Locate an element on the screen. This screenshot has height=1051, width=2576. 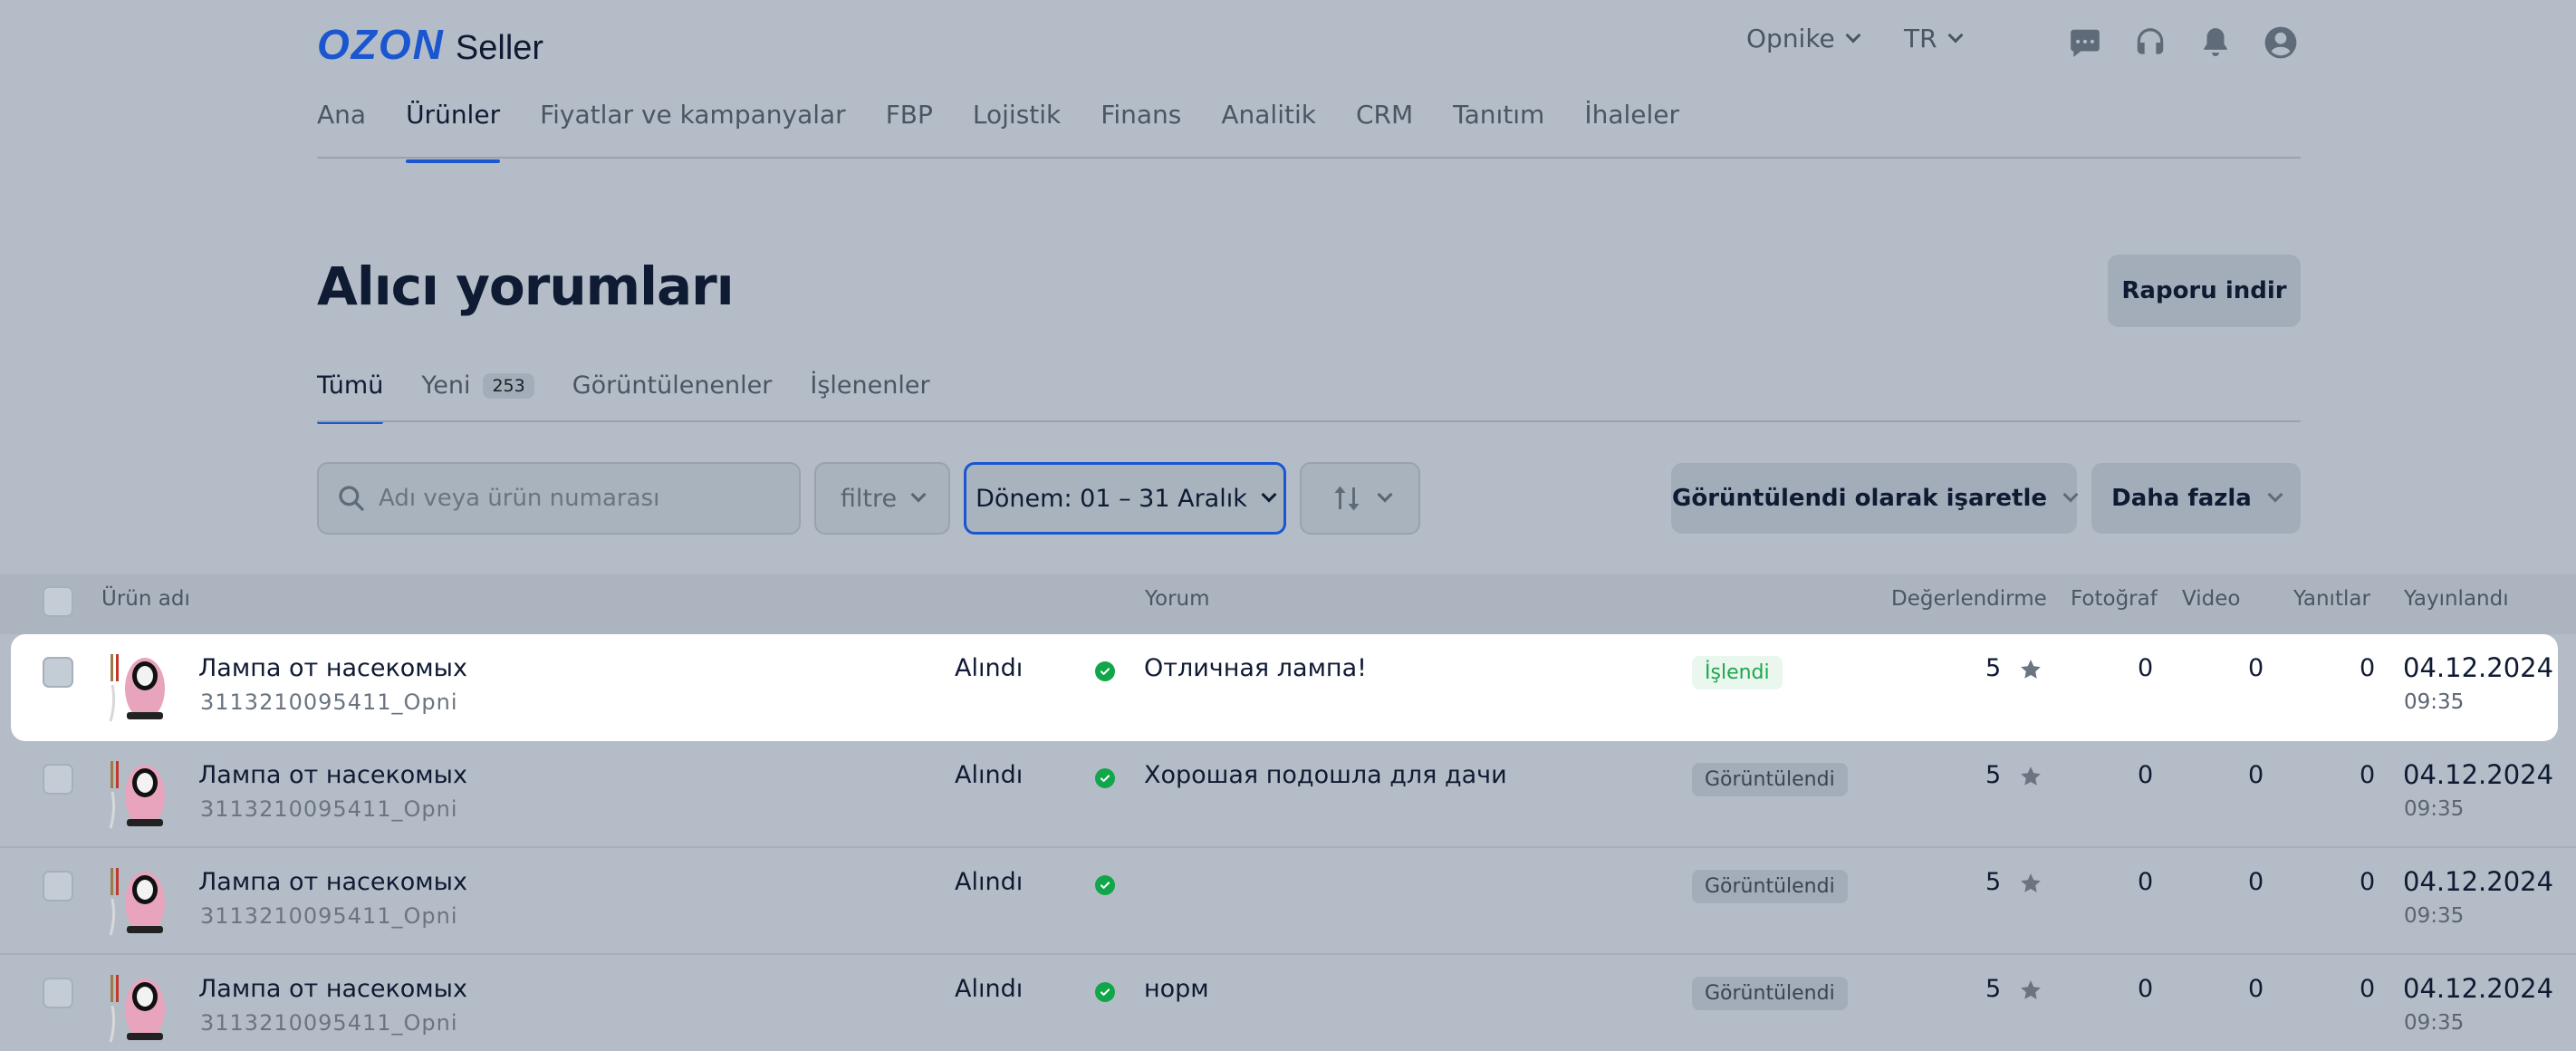
download-report-button: Raporu indir is located at coordinates (2204, 291).